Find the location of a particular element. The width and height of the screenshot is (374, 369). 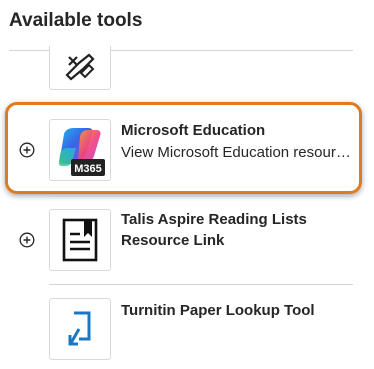

plus-circle-icon is located at coordinates (27, 240).